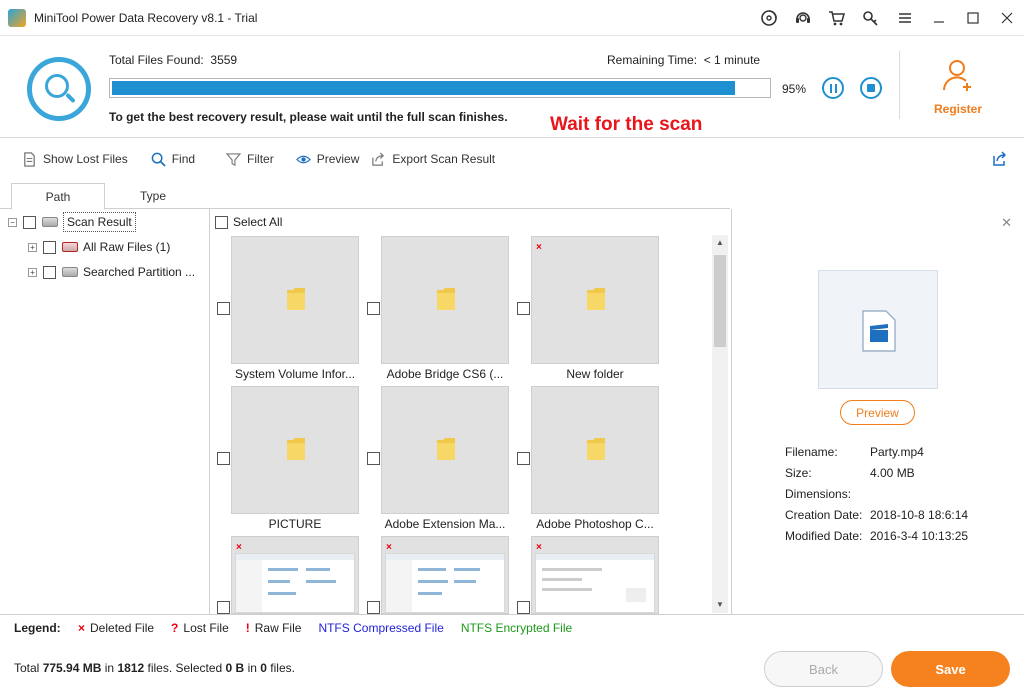 The height and width of the screenshot is (700, 1024). I want to click on deleted-x-icon: ×, so click(82, 627).